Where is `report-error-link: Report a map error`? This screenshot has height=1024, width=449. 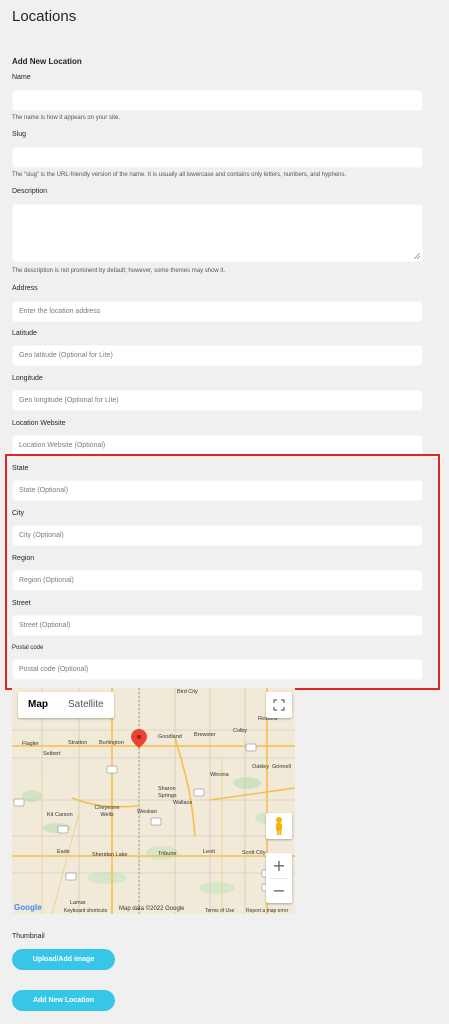 report-error-link: Report a map error is located at coordinates (267, 911).